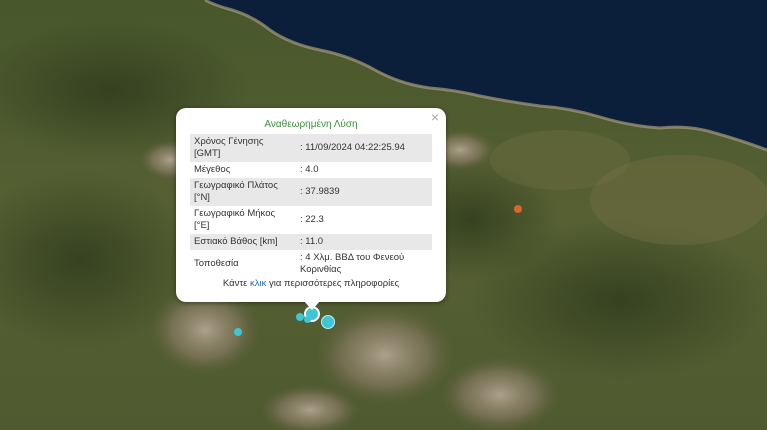 The height and width of the screenshot is (430, 767). What do you see at coordinates (364, 148) in the screenshot?
I see `origin-time-value: : 11/09/2024 04:22:25.94` at bounding box center [364, 148].